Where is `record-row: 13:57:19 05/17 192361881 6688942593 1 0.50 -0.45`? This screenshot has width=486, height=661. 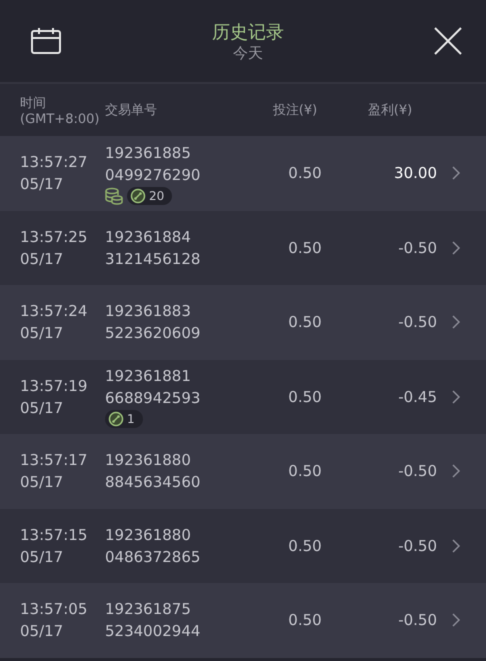 record-row: 13:57:19 05/17 192361881 6688942593 1 0.50 -0.45 is located at coordinates (243, 397).